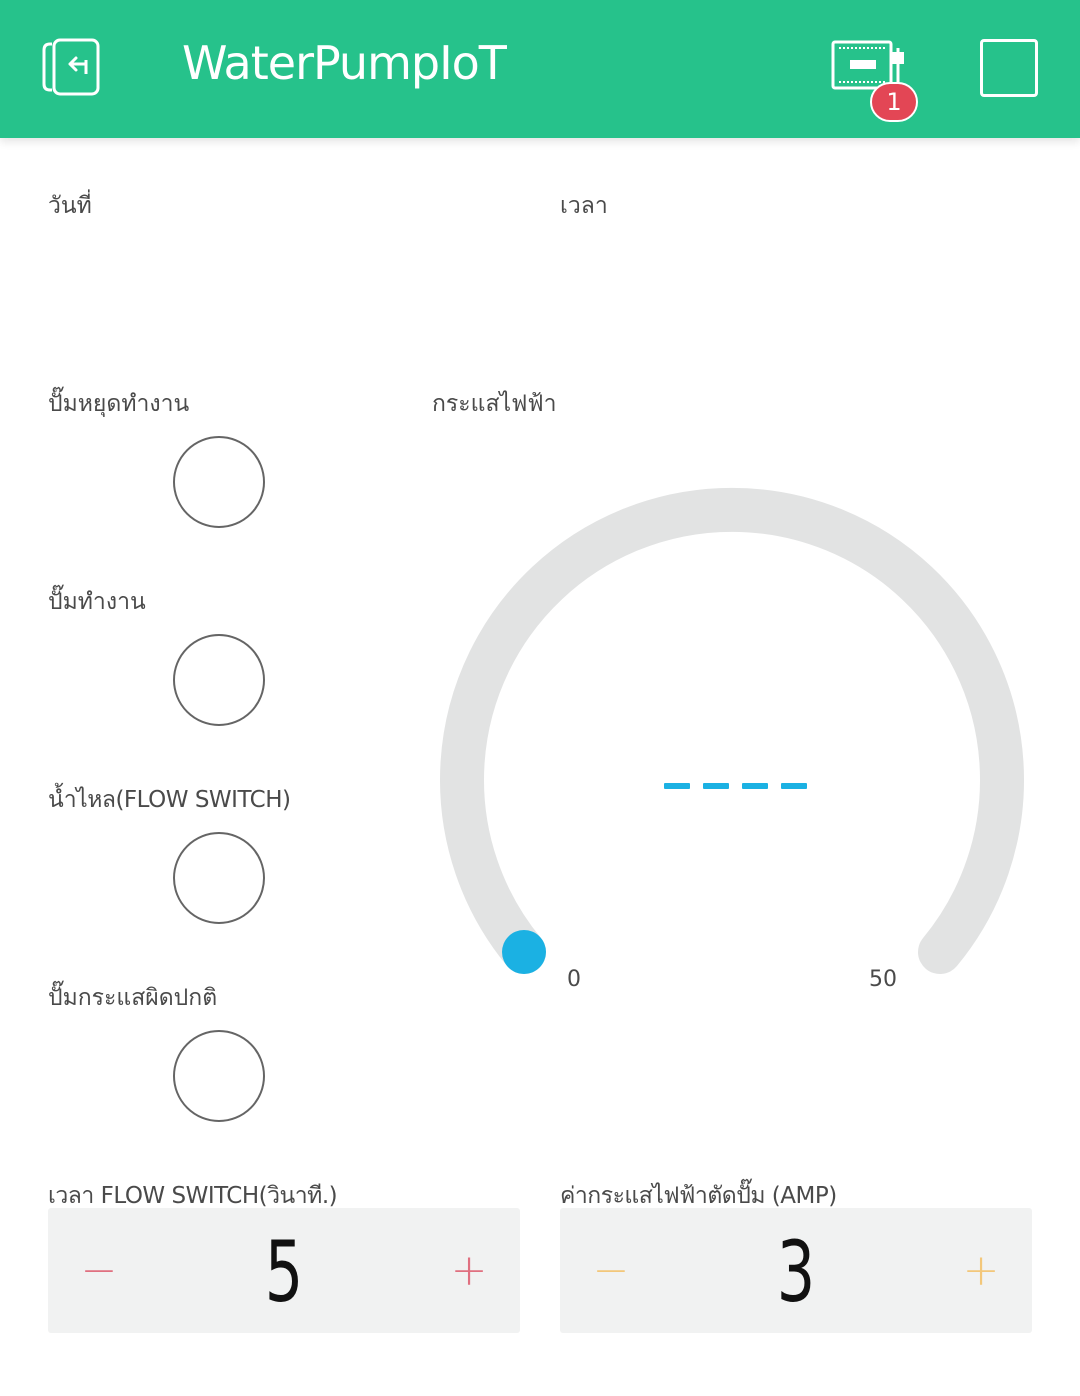 This screenshot has height=1396, width=1080. I want to click on gauge-value-dashes, so click(735, 786).